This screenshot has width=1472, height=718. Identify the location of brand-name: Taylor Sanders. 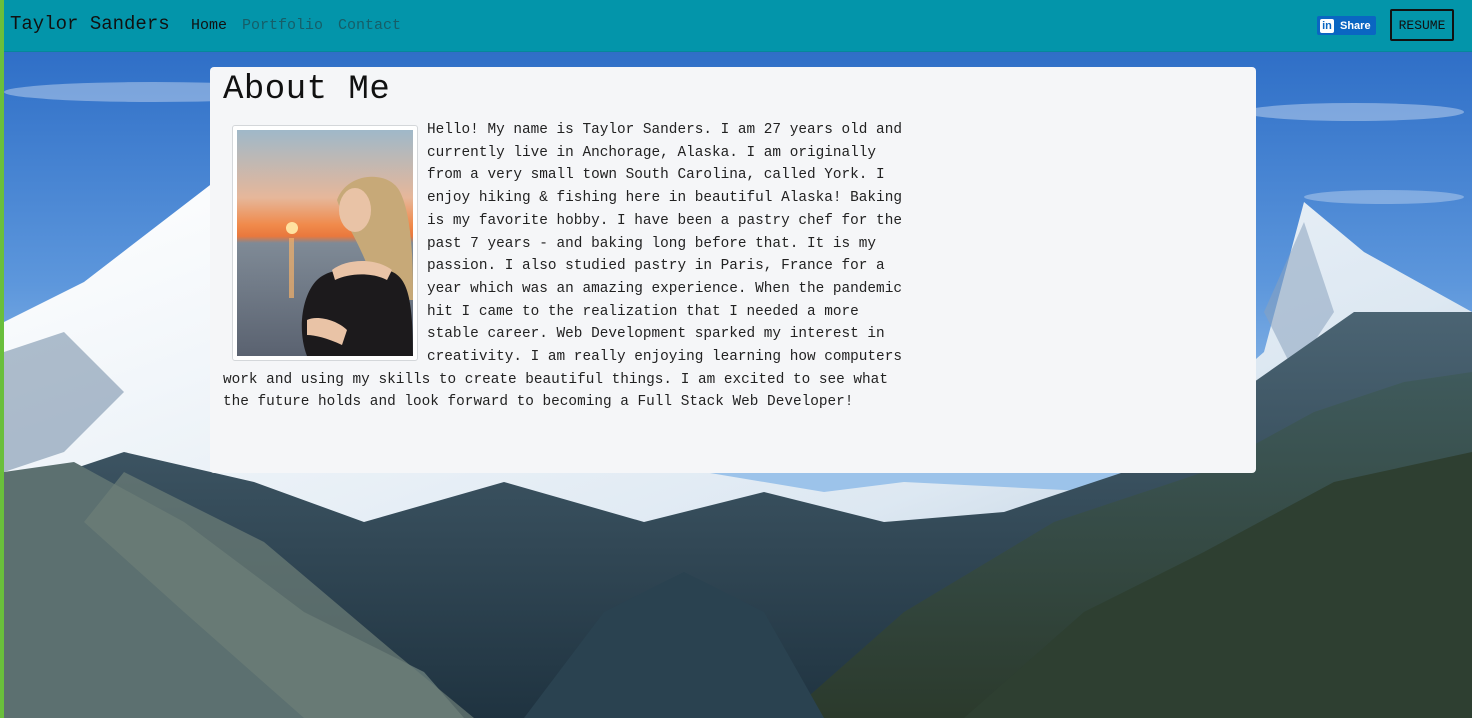
(90, 24).